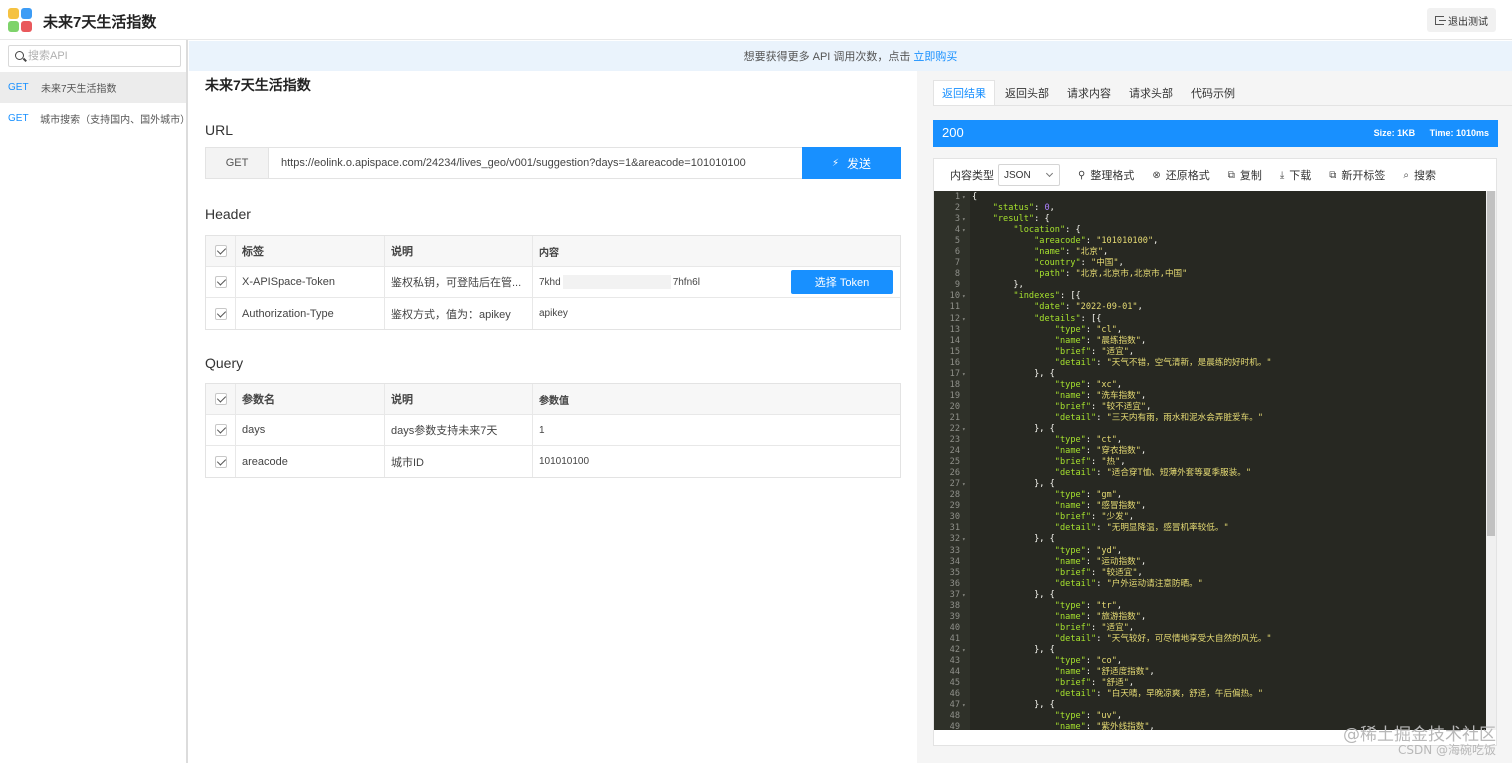 Image resolution: width=1512 pixels, height=763 pixels. What do you see at coordinates (716, 313) in the screenshot?
I see `header-value: apikey` at bounding box center [716, 313].